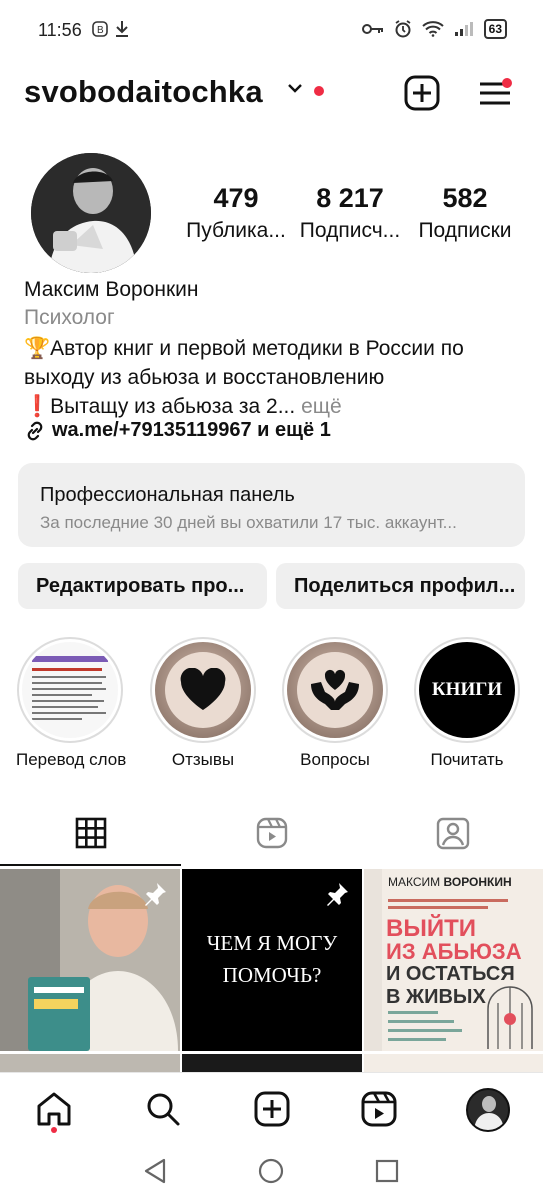 The height and width of the screenshot is (1200, 543). Describe the element at coordinates (335, 689) in the screenshot. I see `hands-heart-icon` at that location.